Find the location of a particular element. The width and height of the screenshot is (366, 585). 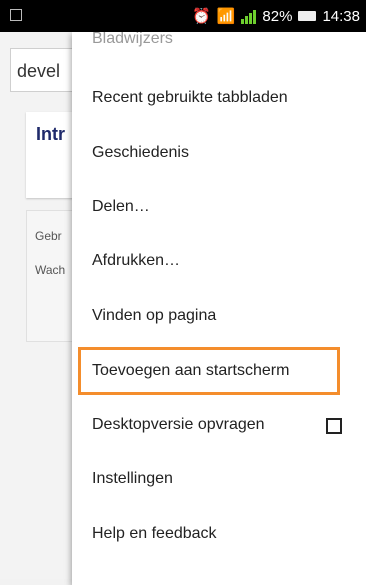

menu-item-history: Geschiedenis is located at coordinates (219, 153).